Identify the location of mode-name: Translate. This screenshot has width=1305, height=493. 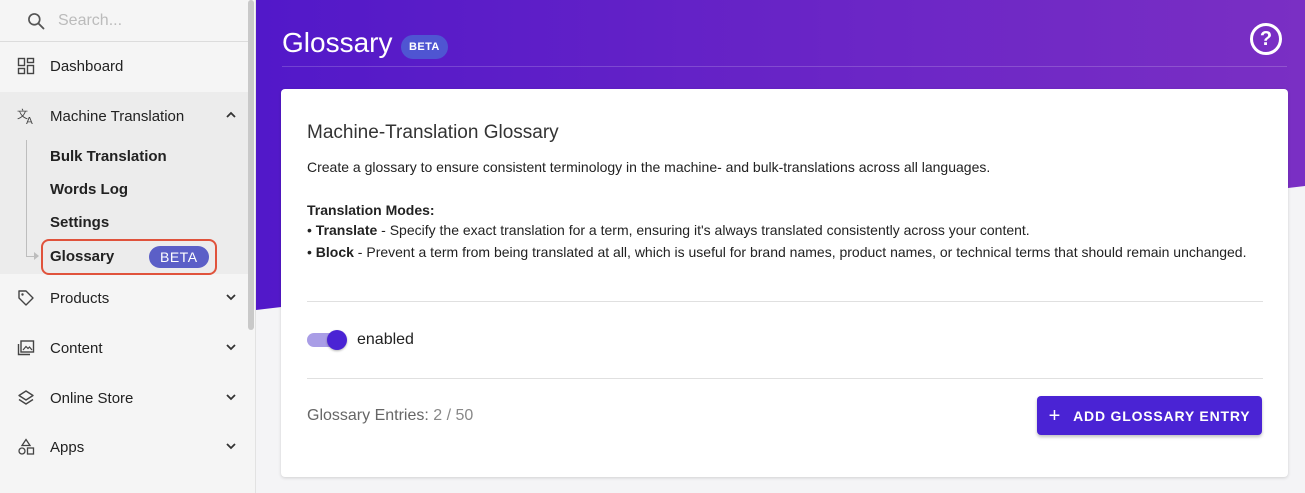
(346, 230).